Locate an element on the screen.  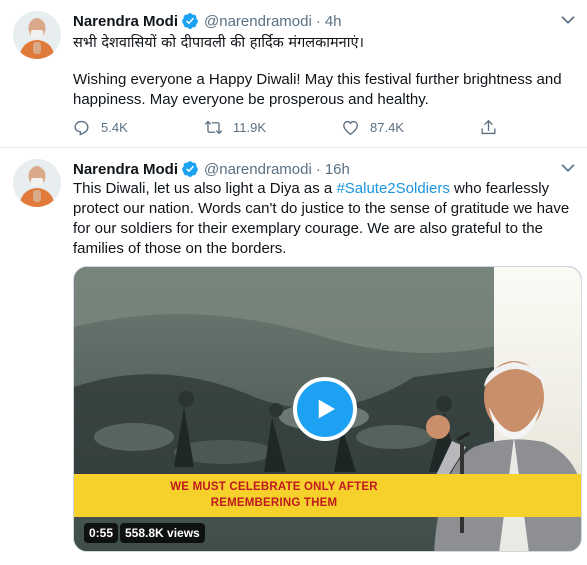
tweet-timestamp: 16h is located at coordinates (337, 169).